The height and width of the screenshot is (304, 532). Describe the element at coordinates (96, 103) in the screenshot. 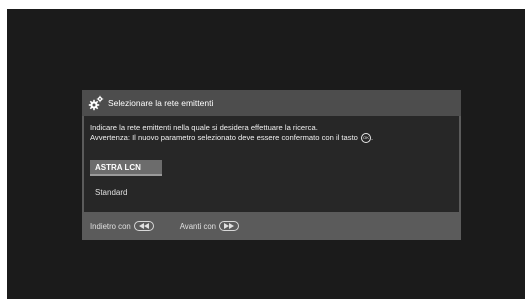

I see `settings-gears-icon` at that location.